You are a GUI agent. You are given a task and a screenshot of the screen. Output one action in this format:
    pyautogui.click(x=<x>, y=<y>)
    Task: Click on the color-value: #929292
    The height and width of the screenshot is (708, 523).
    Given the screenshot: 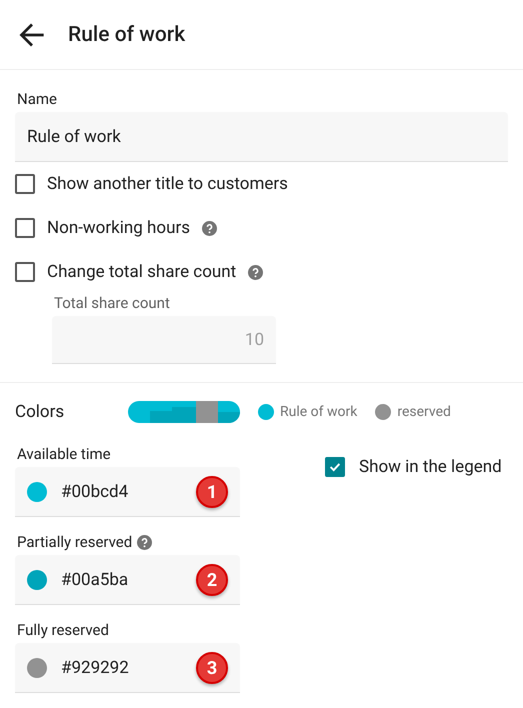 What is the action you would take?
    pyautogui.click(x=95, y=668)
    